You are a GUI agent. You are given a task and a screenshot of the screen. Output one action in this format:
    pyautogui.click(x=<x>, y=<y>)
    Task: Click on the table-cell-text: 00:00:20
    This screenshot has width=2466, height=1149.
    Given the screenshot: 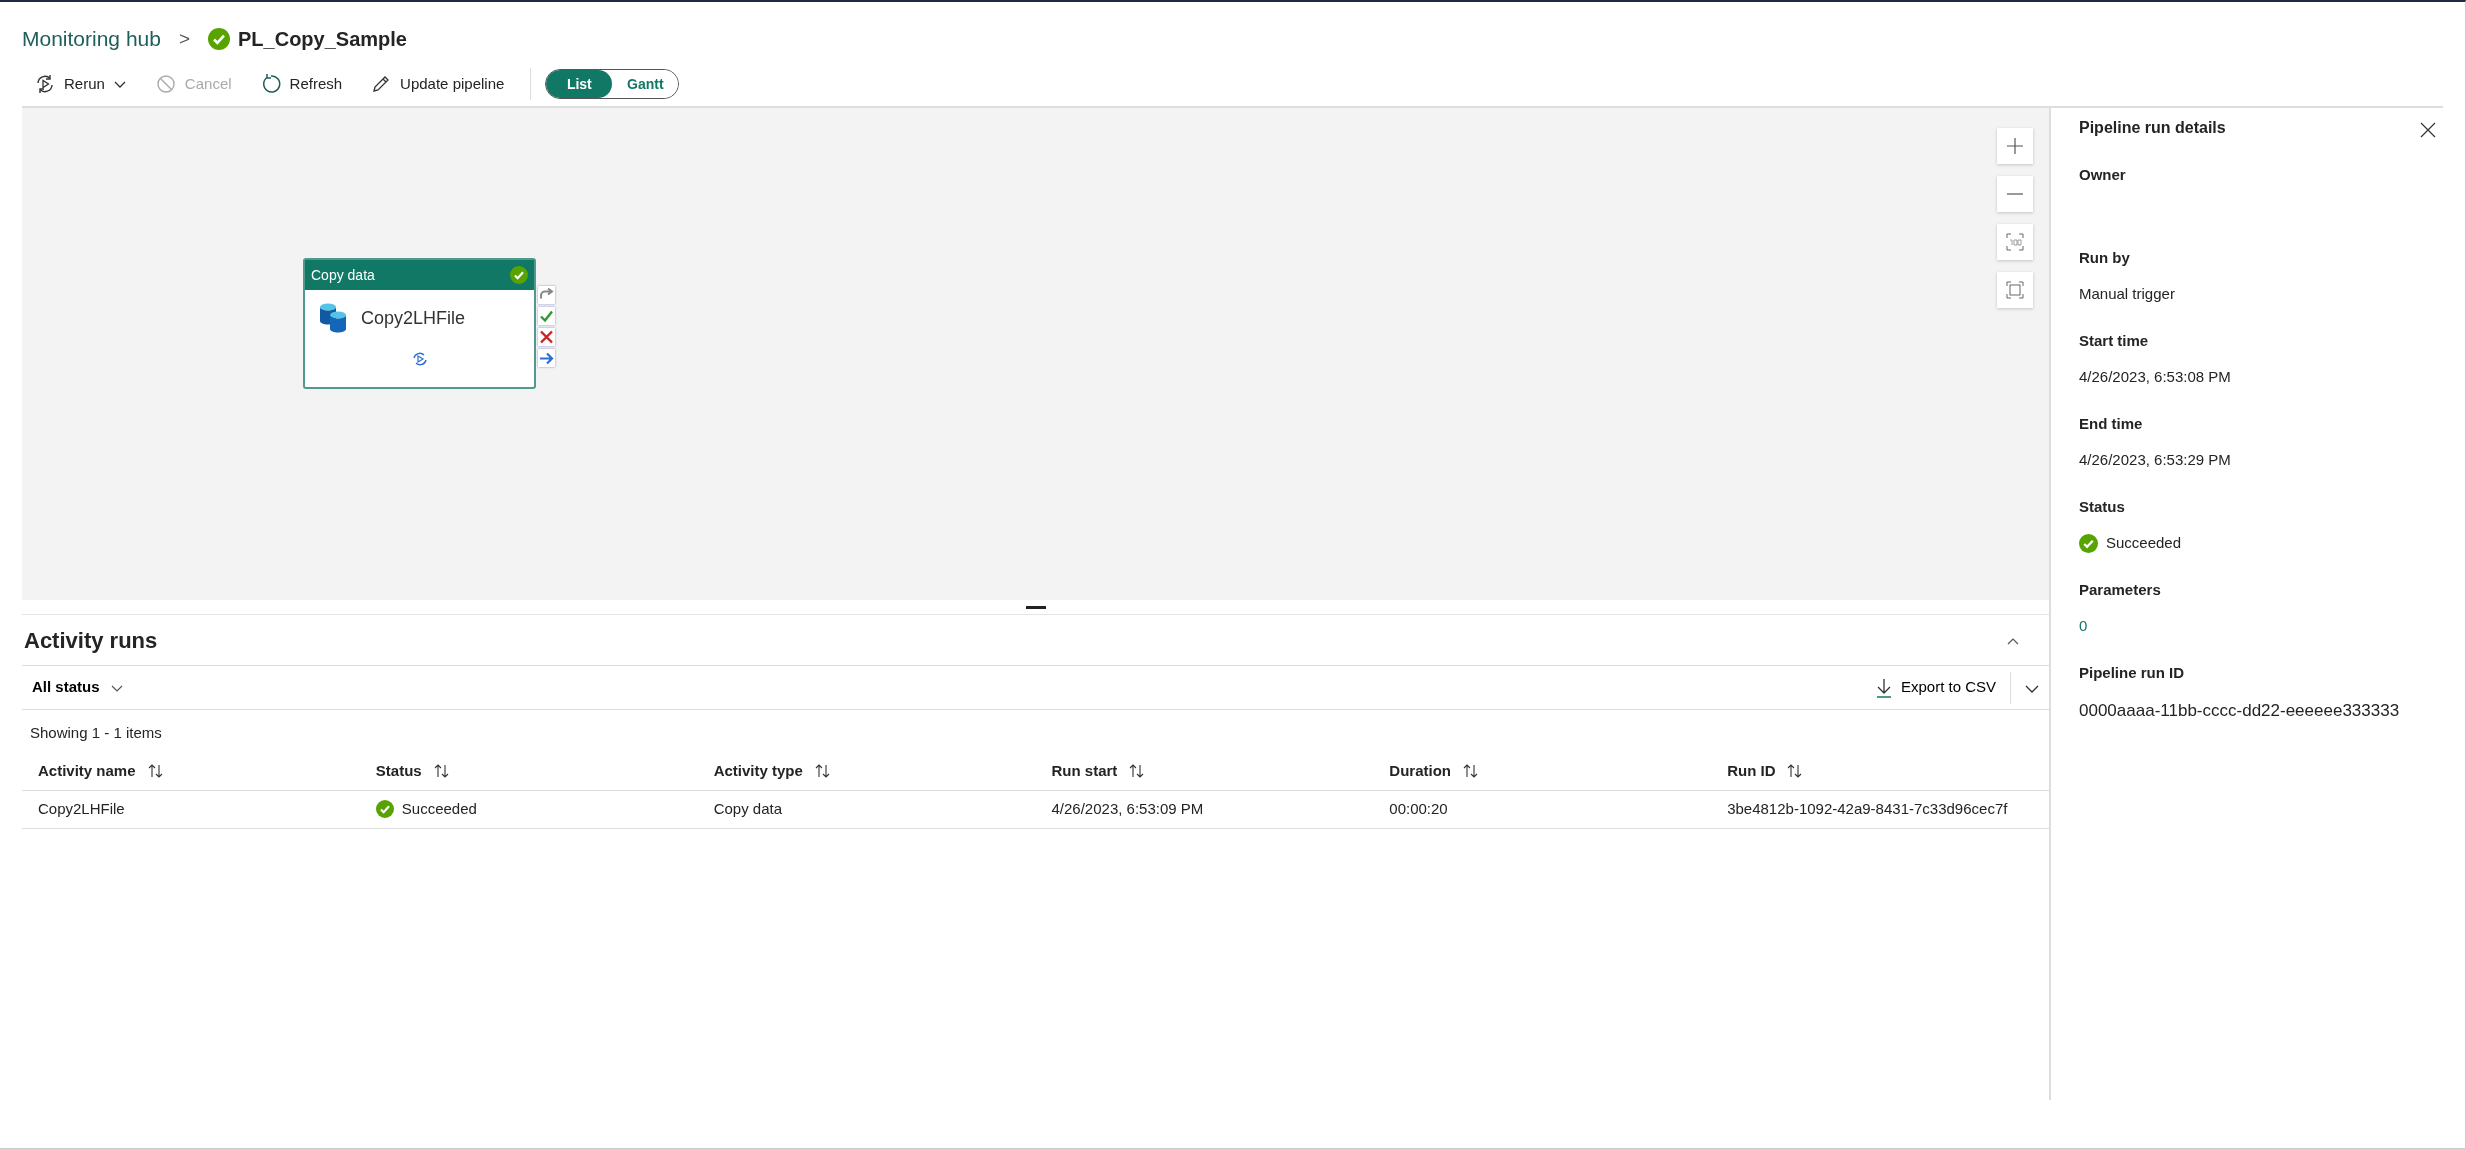 What is the action you would take?
    pyautogui.click(x=1418, y=808)
    